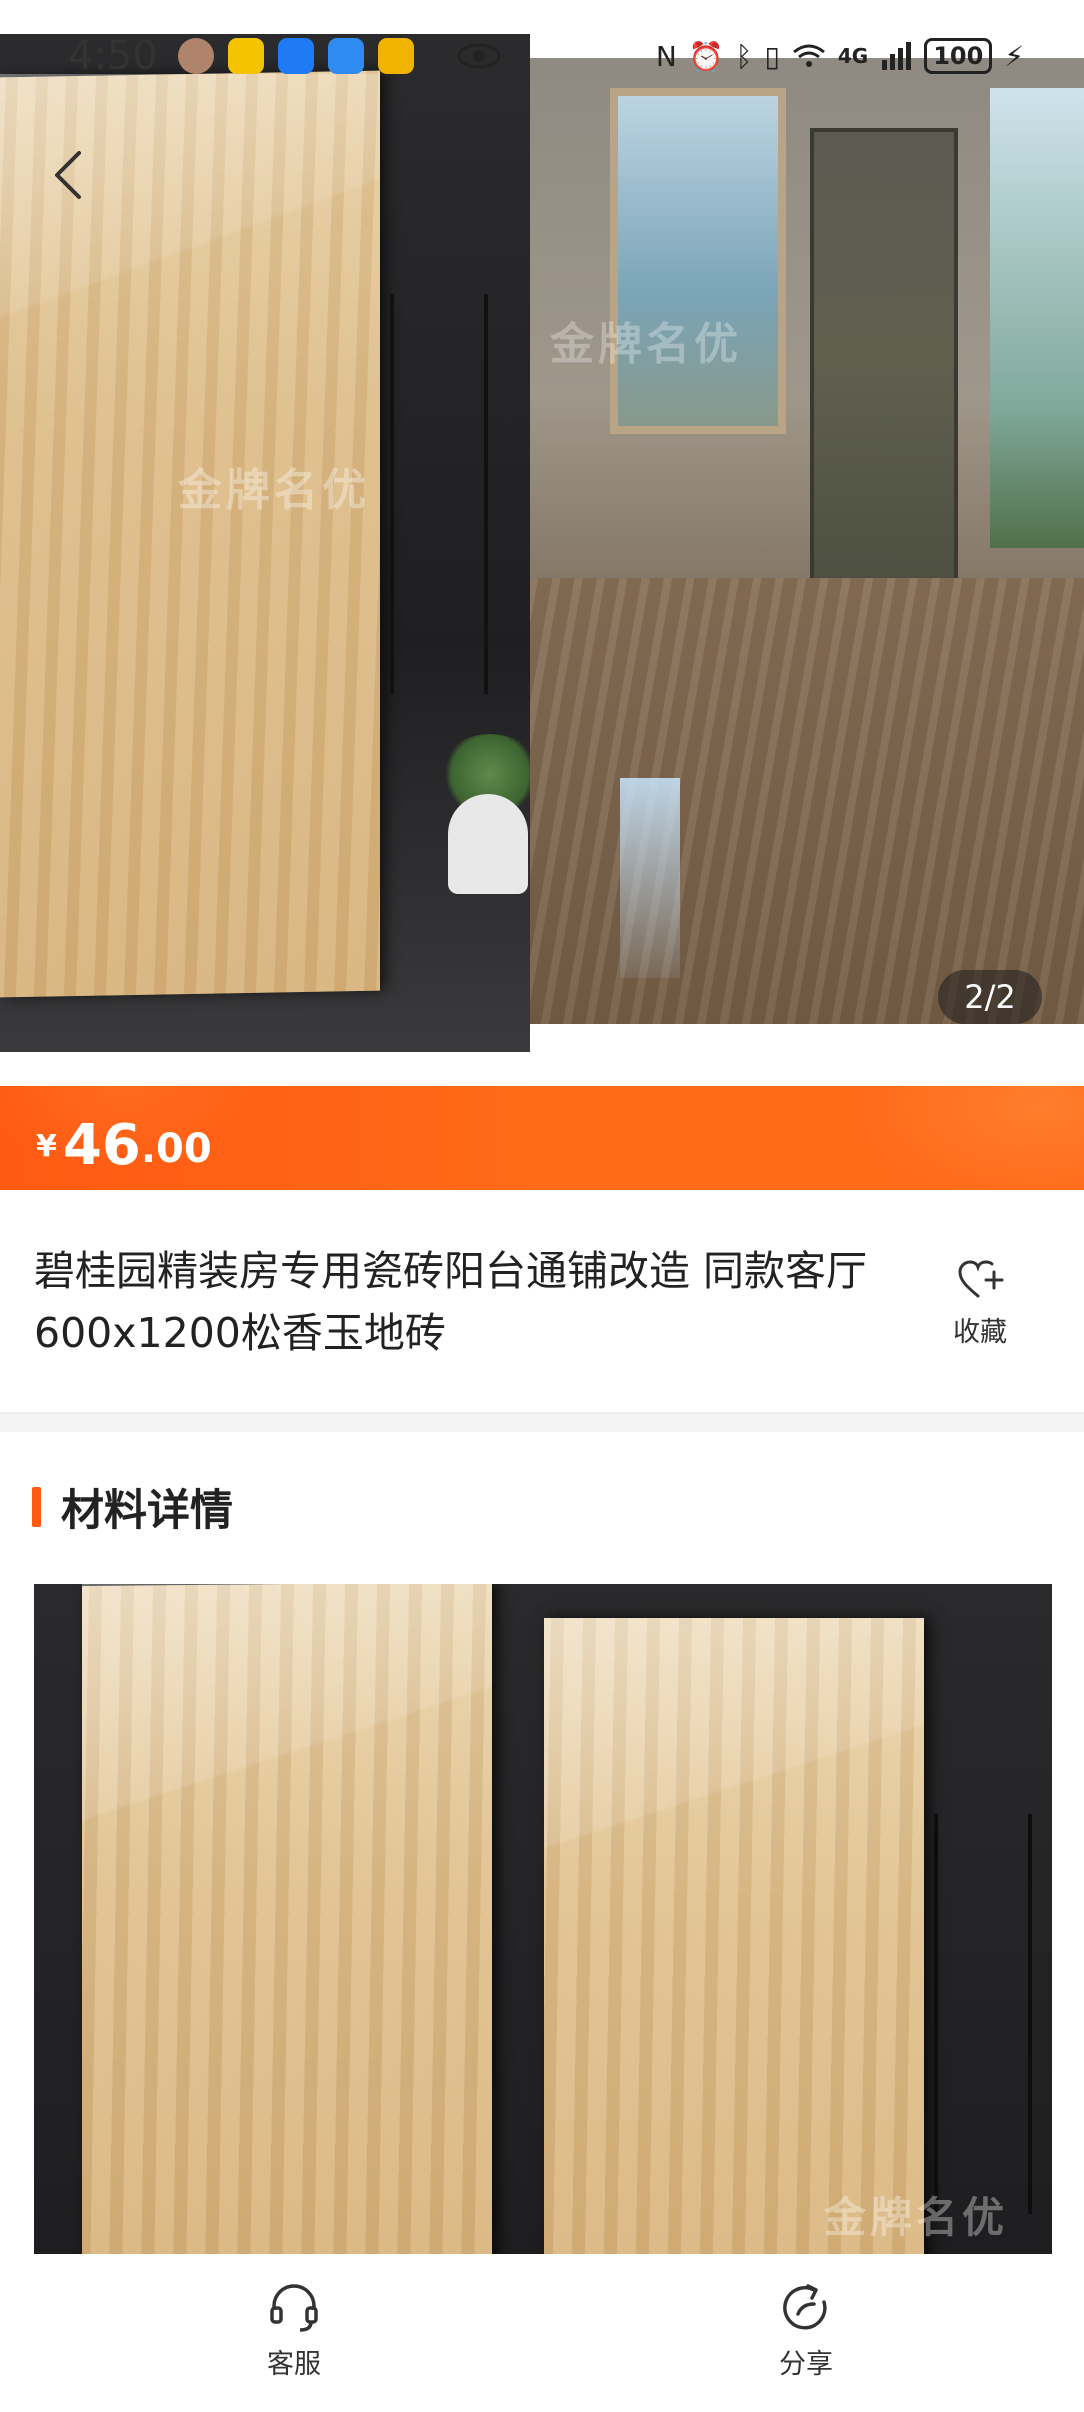 This screenshot has width=1084, height=2412. I want to click on navigation-app-icon, so click(295, 56).